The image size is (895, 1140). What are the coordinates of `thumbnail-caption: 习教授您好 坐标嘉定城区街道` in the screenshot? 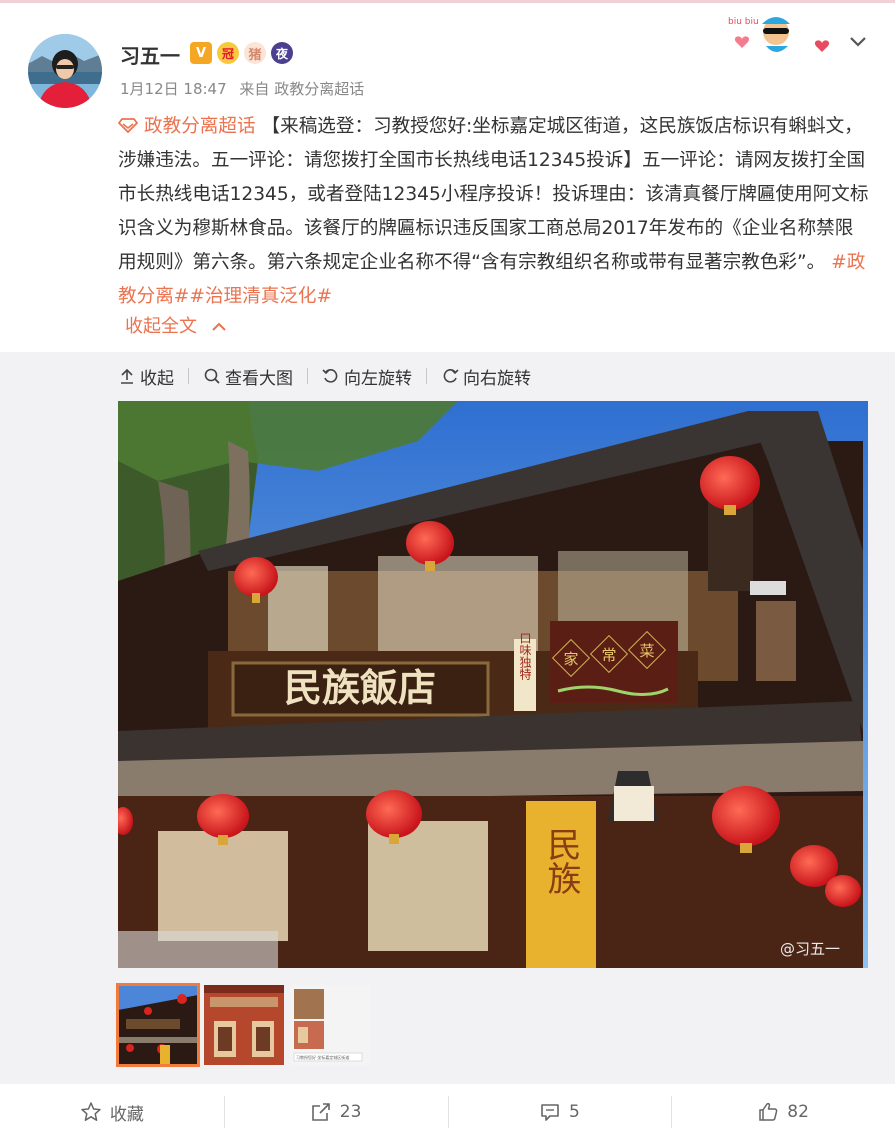 It's located at (322, 1057).